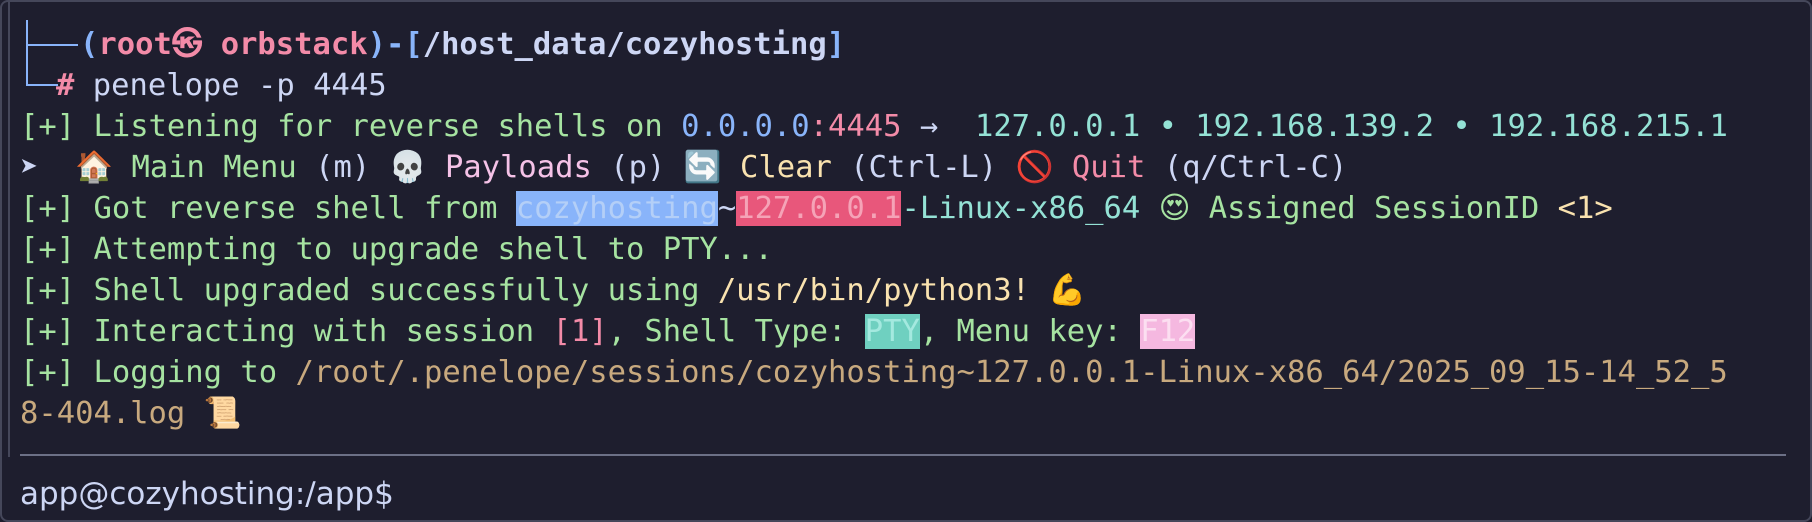 The width and height of the screenshot is (1812, 522). Describe the element at coordinates (1174, 208) in the screenshot. I see `heart-eyes-icon: 😍` at that location.